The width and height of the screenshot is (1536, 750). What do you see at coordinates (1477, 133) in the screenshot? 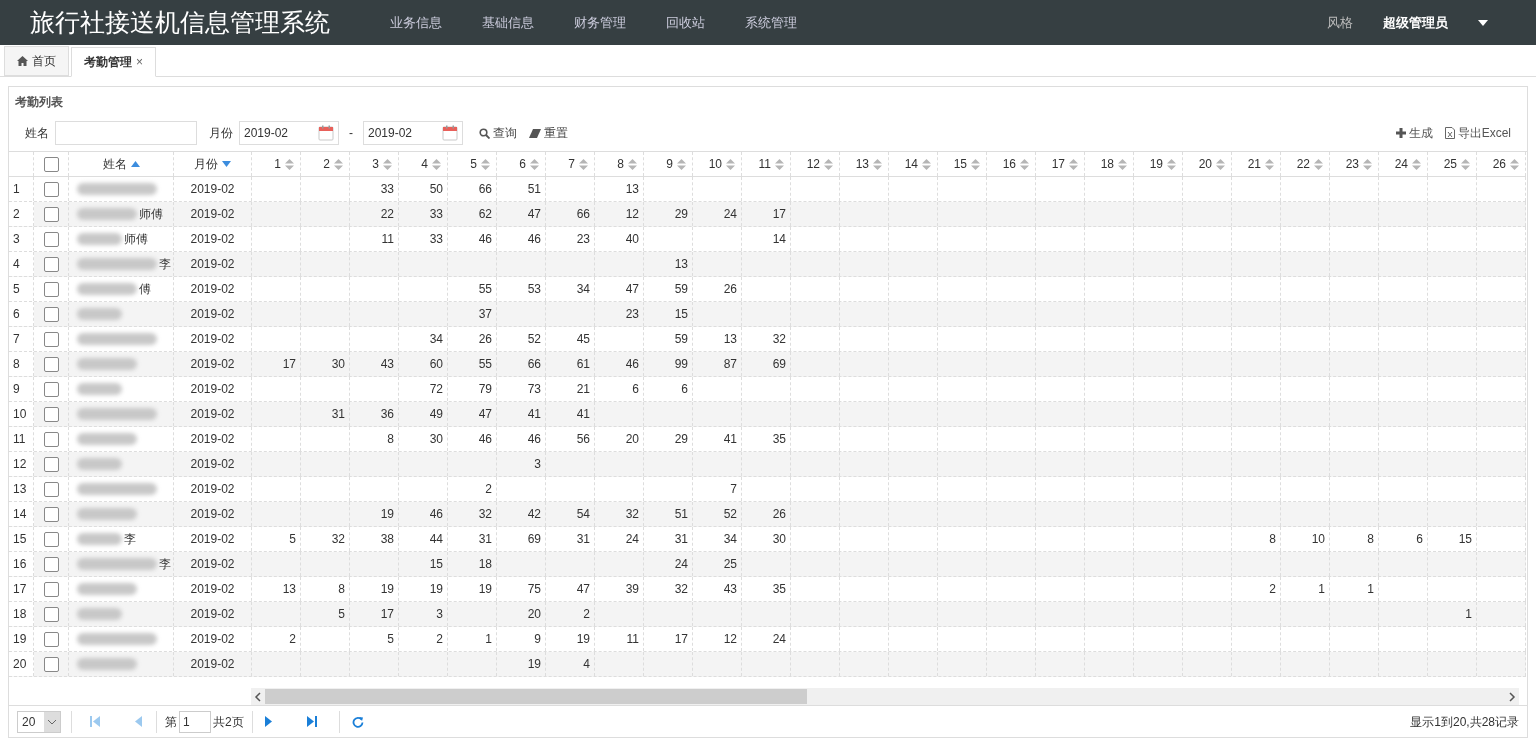
I see `export-button: 导出Excel` at bounding box center [1477, 133].